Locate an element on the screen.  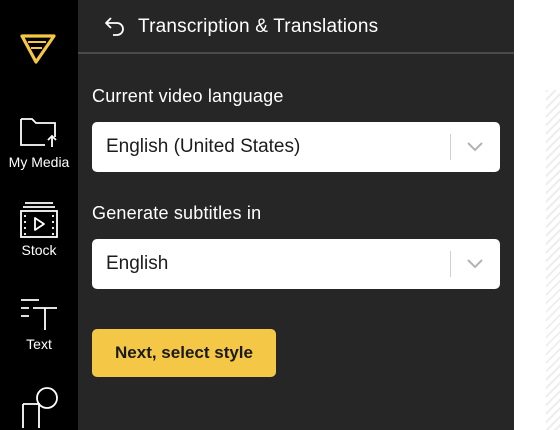
back-arrow-icon is located at coordinates (115, 26).